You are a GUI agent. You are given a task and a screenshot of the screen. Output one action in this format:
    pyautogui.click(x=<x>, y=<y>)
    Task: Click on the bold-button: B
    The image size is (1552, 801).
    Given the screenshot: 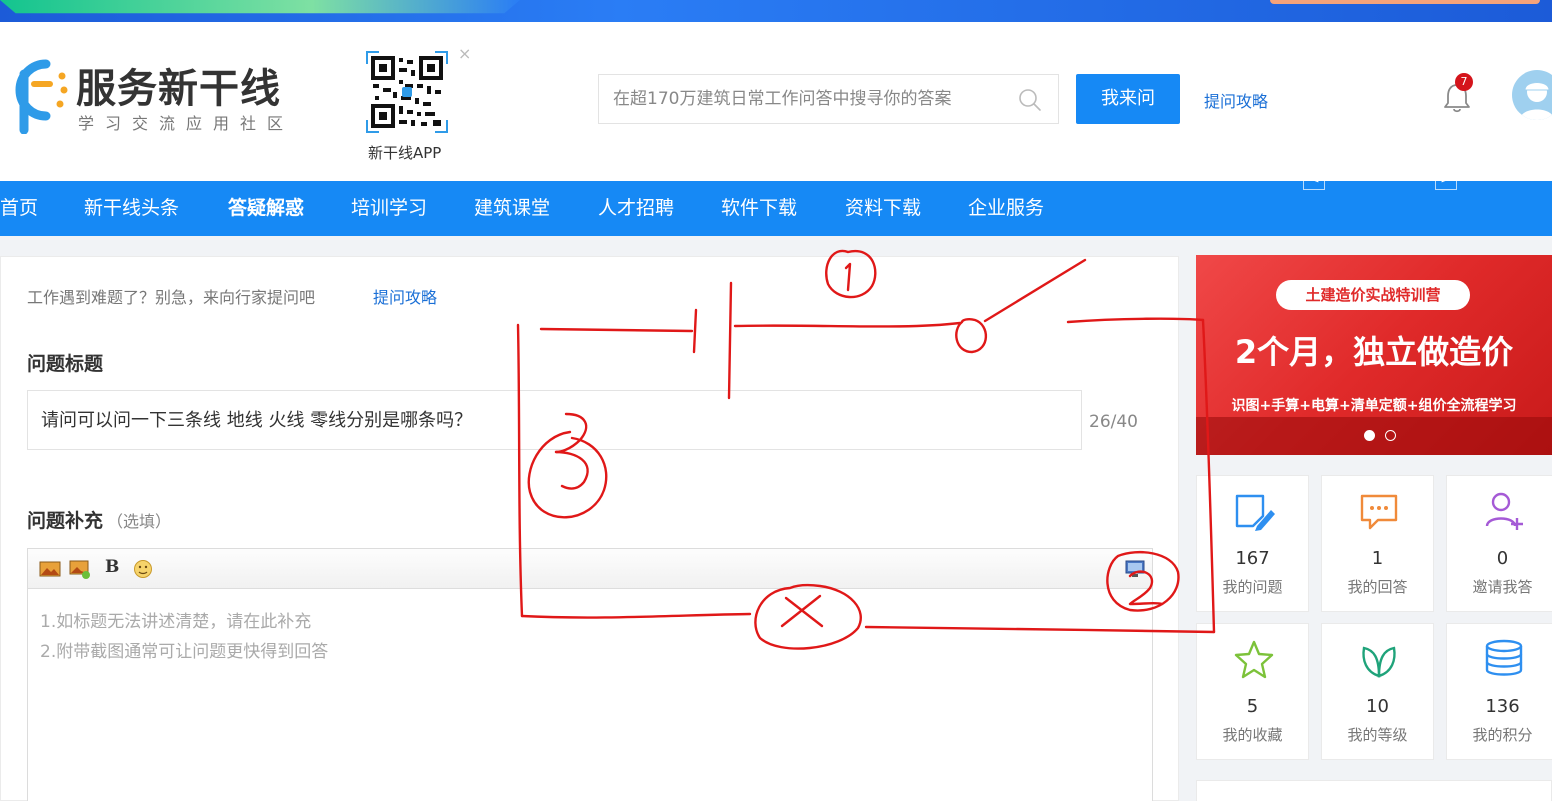 What is the action you would take?
    pyautogui.click(x=112, y=567)
    